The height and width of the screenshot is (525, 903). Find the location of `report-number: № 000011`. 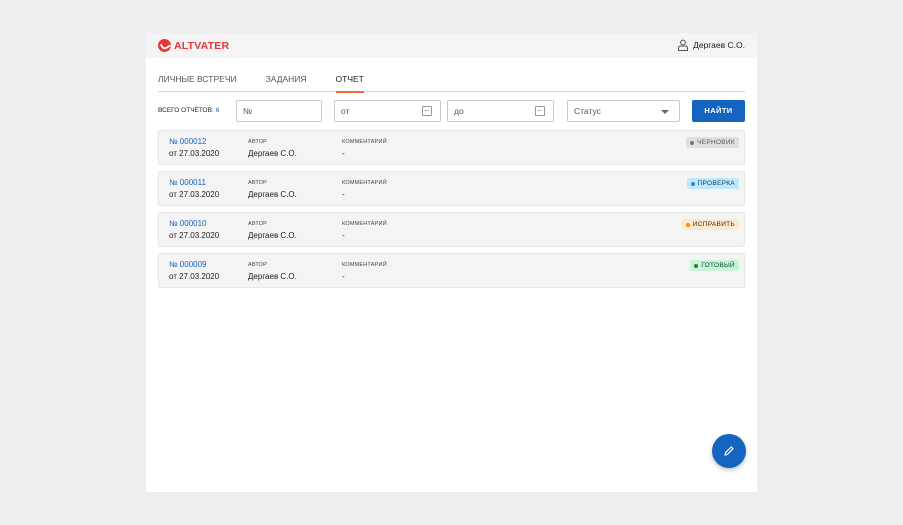

report-number: № 000011 is located at coordinates (187, 182).